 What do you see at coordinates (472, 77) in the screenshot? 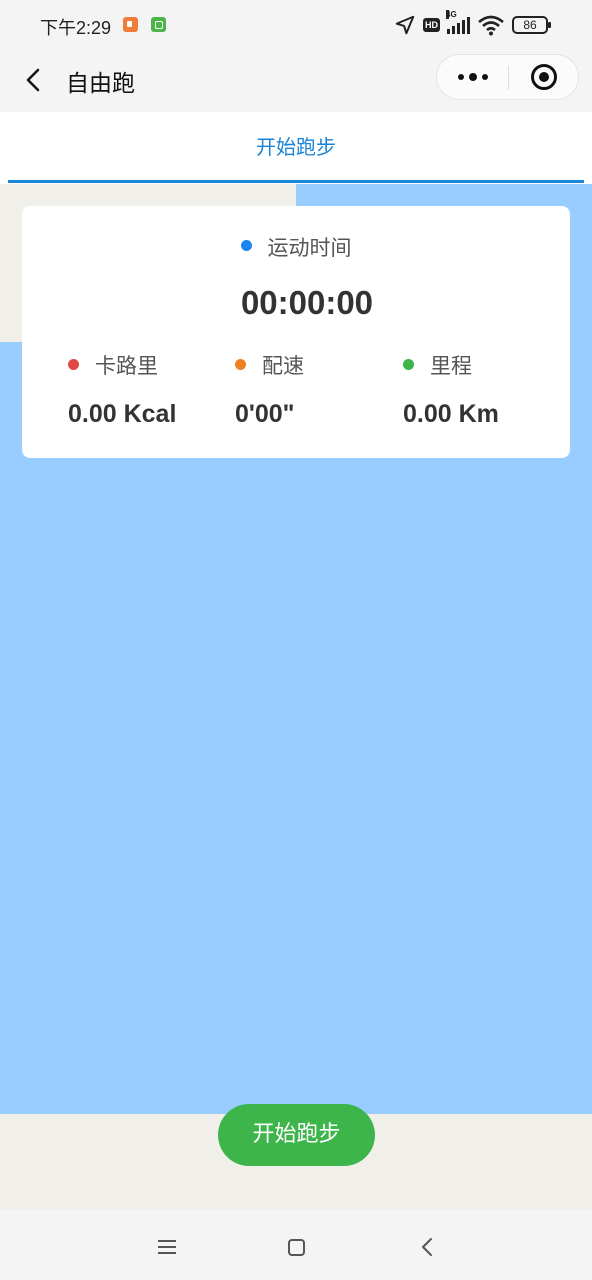
I see `more-button` at bounding box center [472, 77].